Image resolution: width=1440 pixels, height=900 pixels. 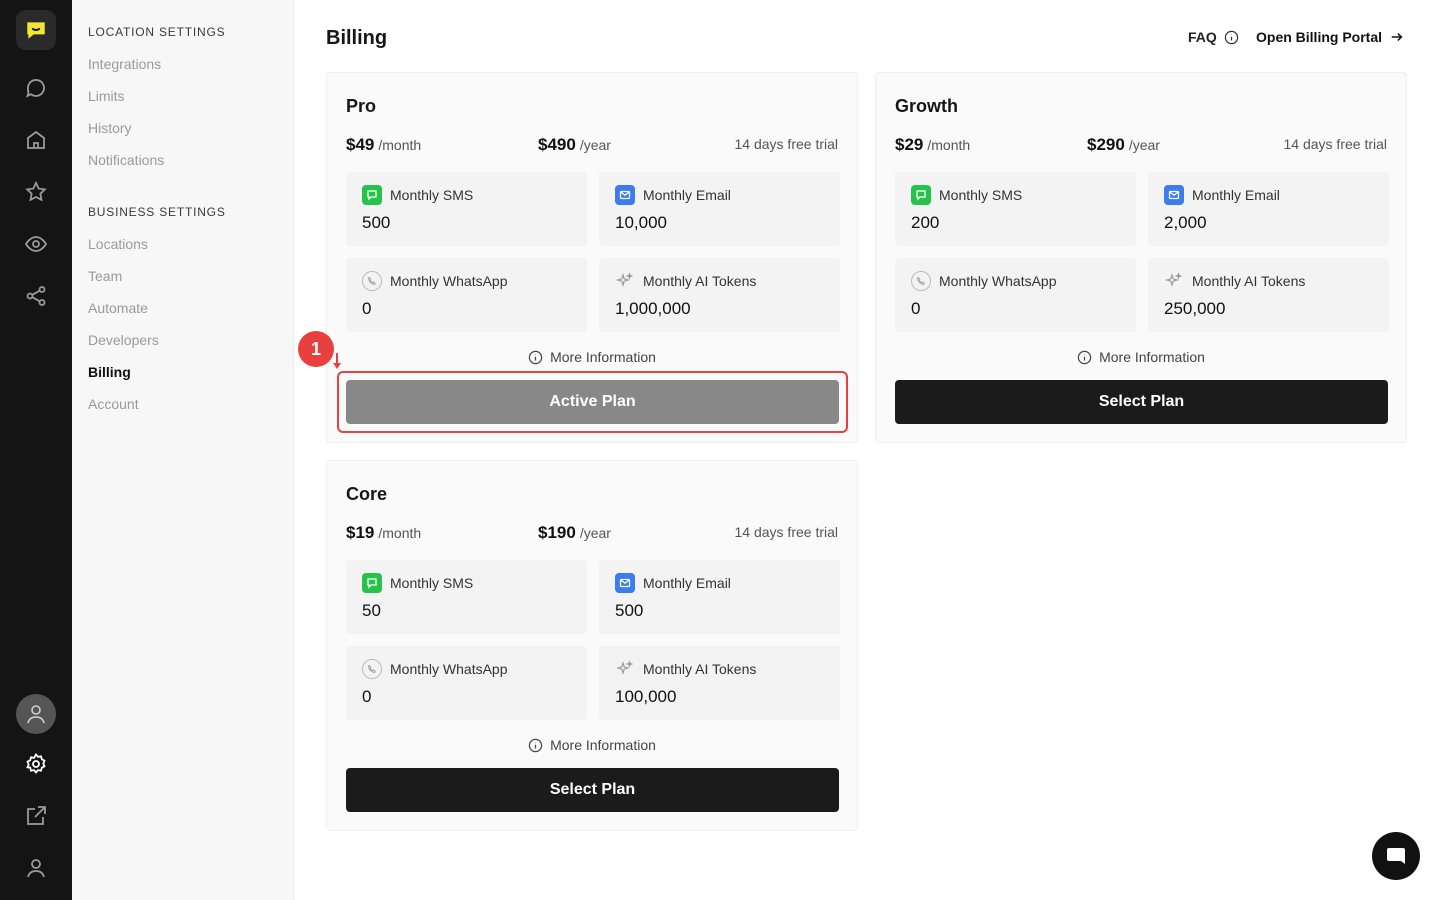 I want to click on feature-monthly-ai-tokens: Monthly AI Tokens 100,000, so click(x=719, y=683).